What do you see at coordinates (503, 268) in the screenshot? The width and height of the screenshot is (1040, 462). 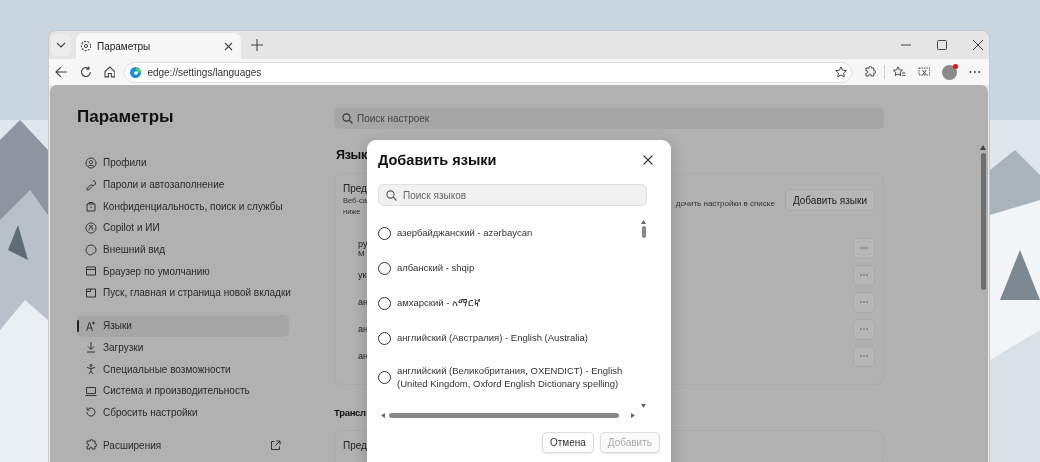 I see `language-option: албанский - shqip` at bounding box center [503, 268].